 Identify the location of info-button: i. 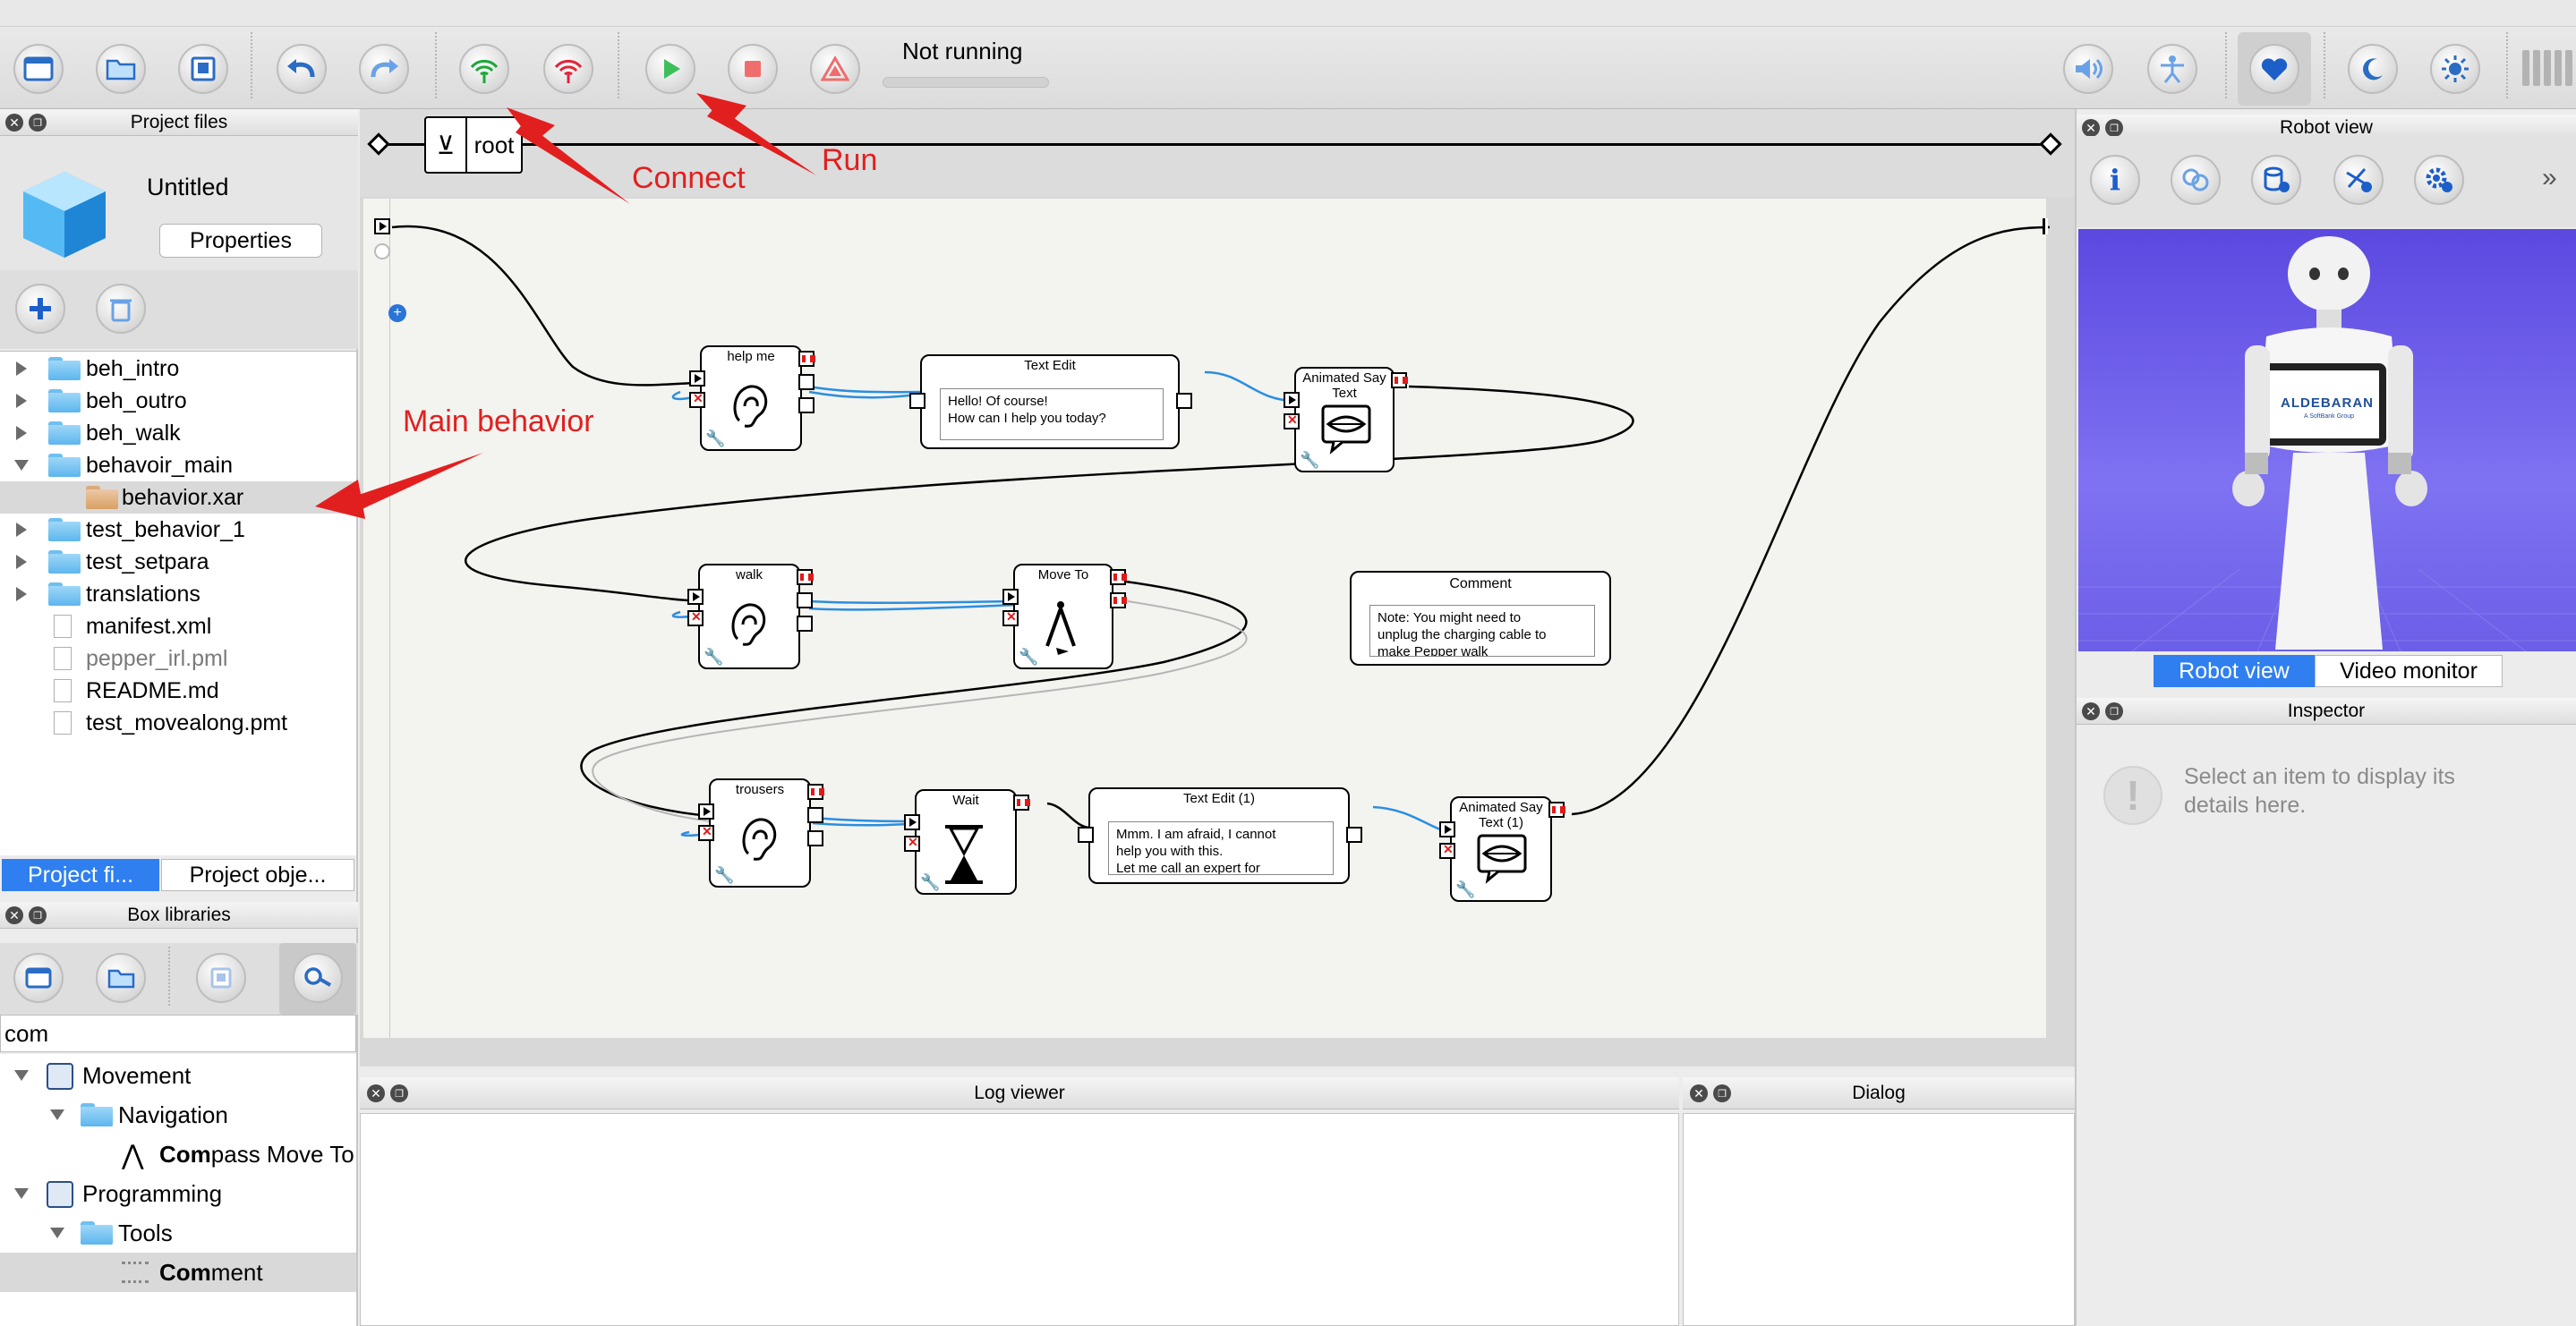
(2115, 180).